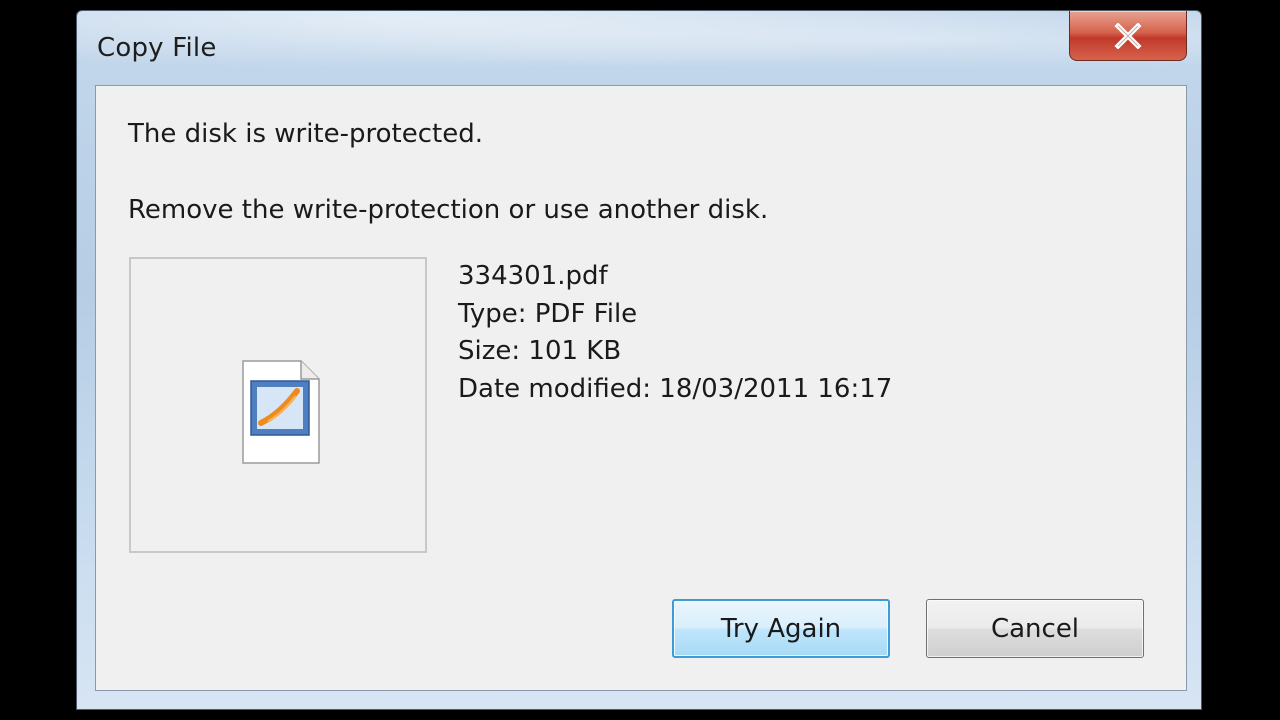  I want to click on close-button, so click(1128, 36).